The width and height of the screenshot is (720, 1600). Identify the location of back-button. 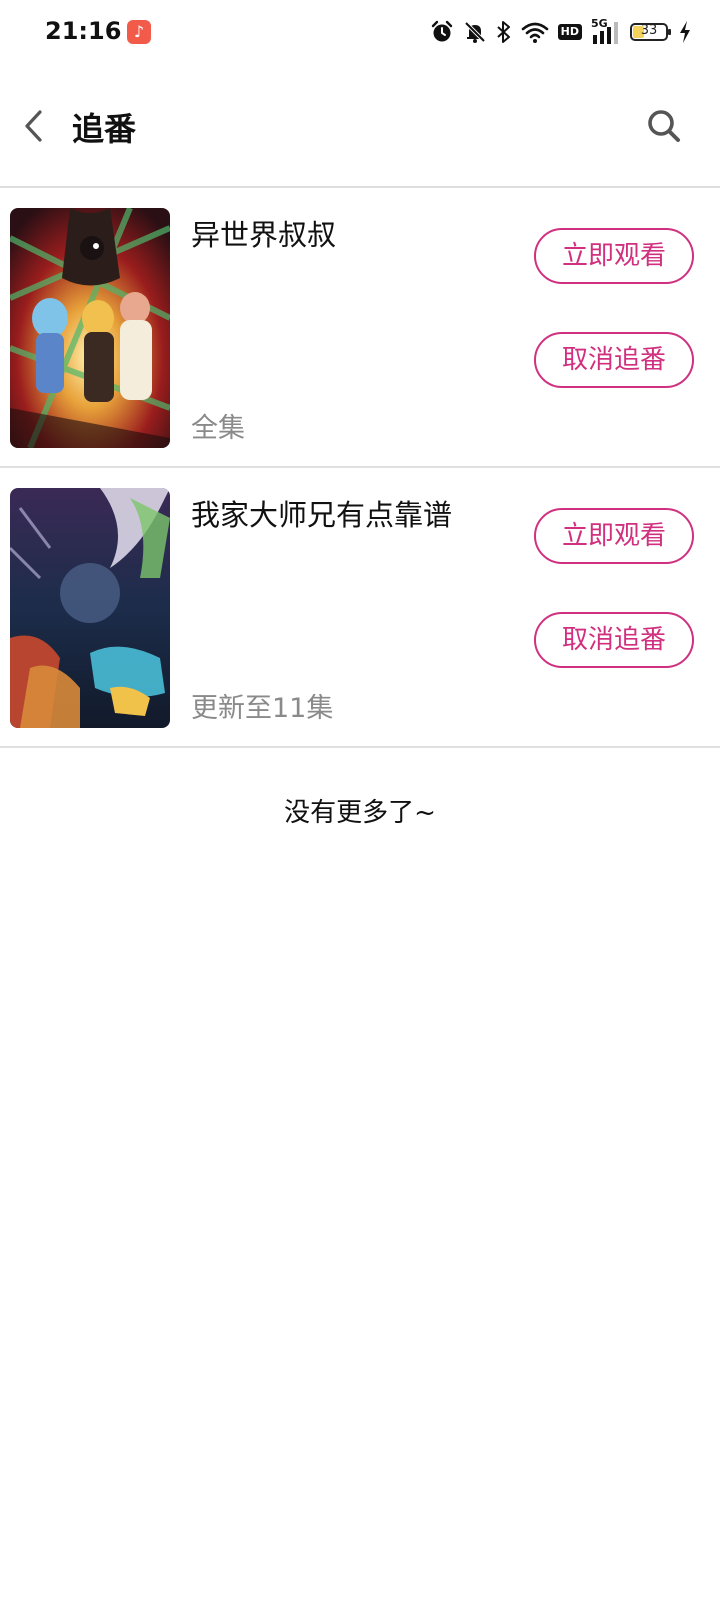
(34, 126).